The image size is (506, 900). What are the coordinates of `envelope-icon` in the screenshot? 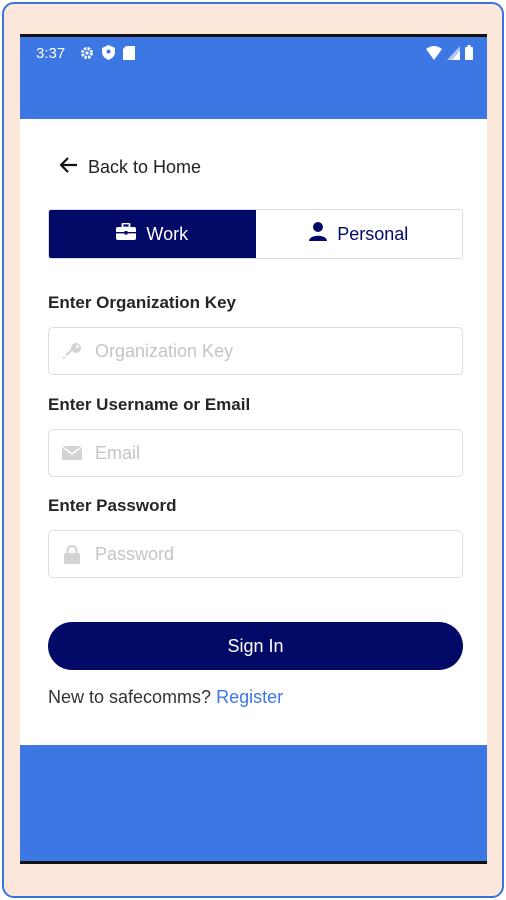 It's located at (72, 453).